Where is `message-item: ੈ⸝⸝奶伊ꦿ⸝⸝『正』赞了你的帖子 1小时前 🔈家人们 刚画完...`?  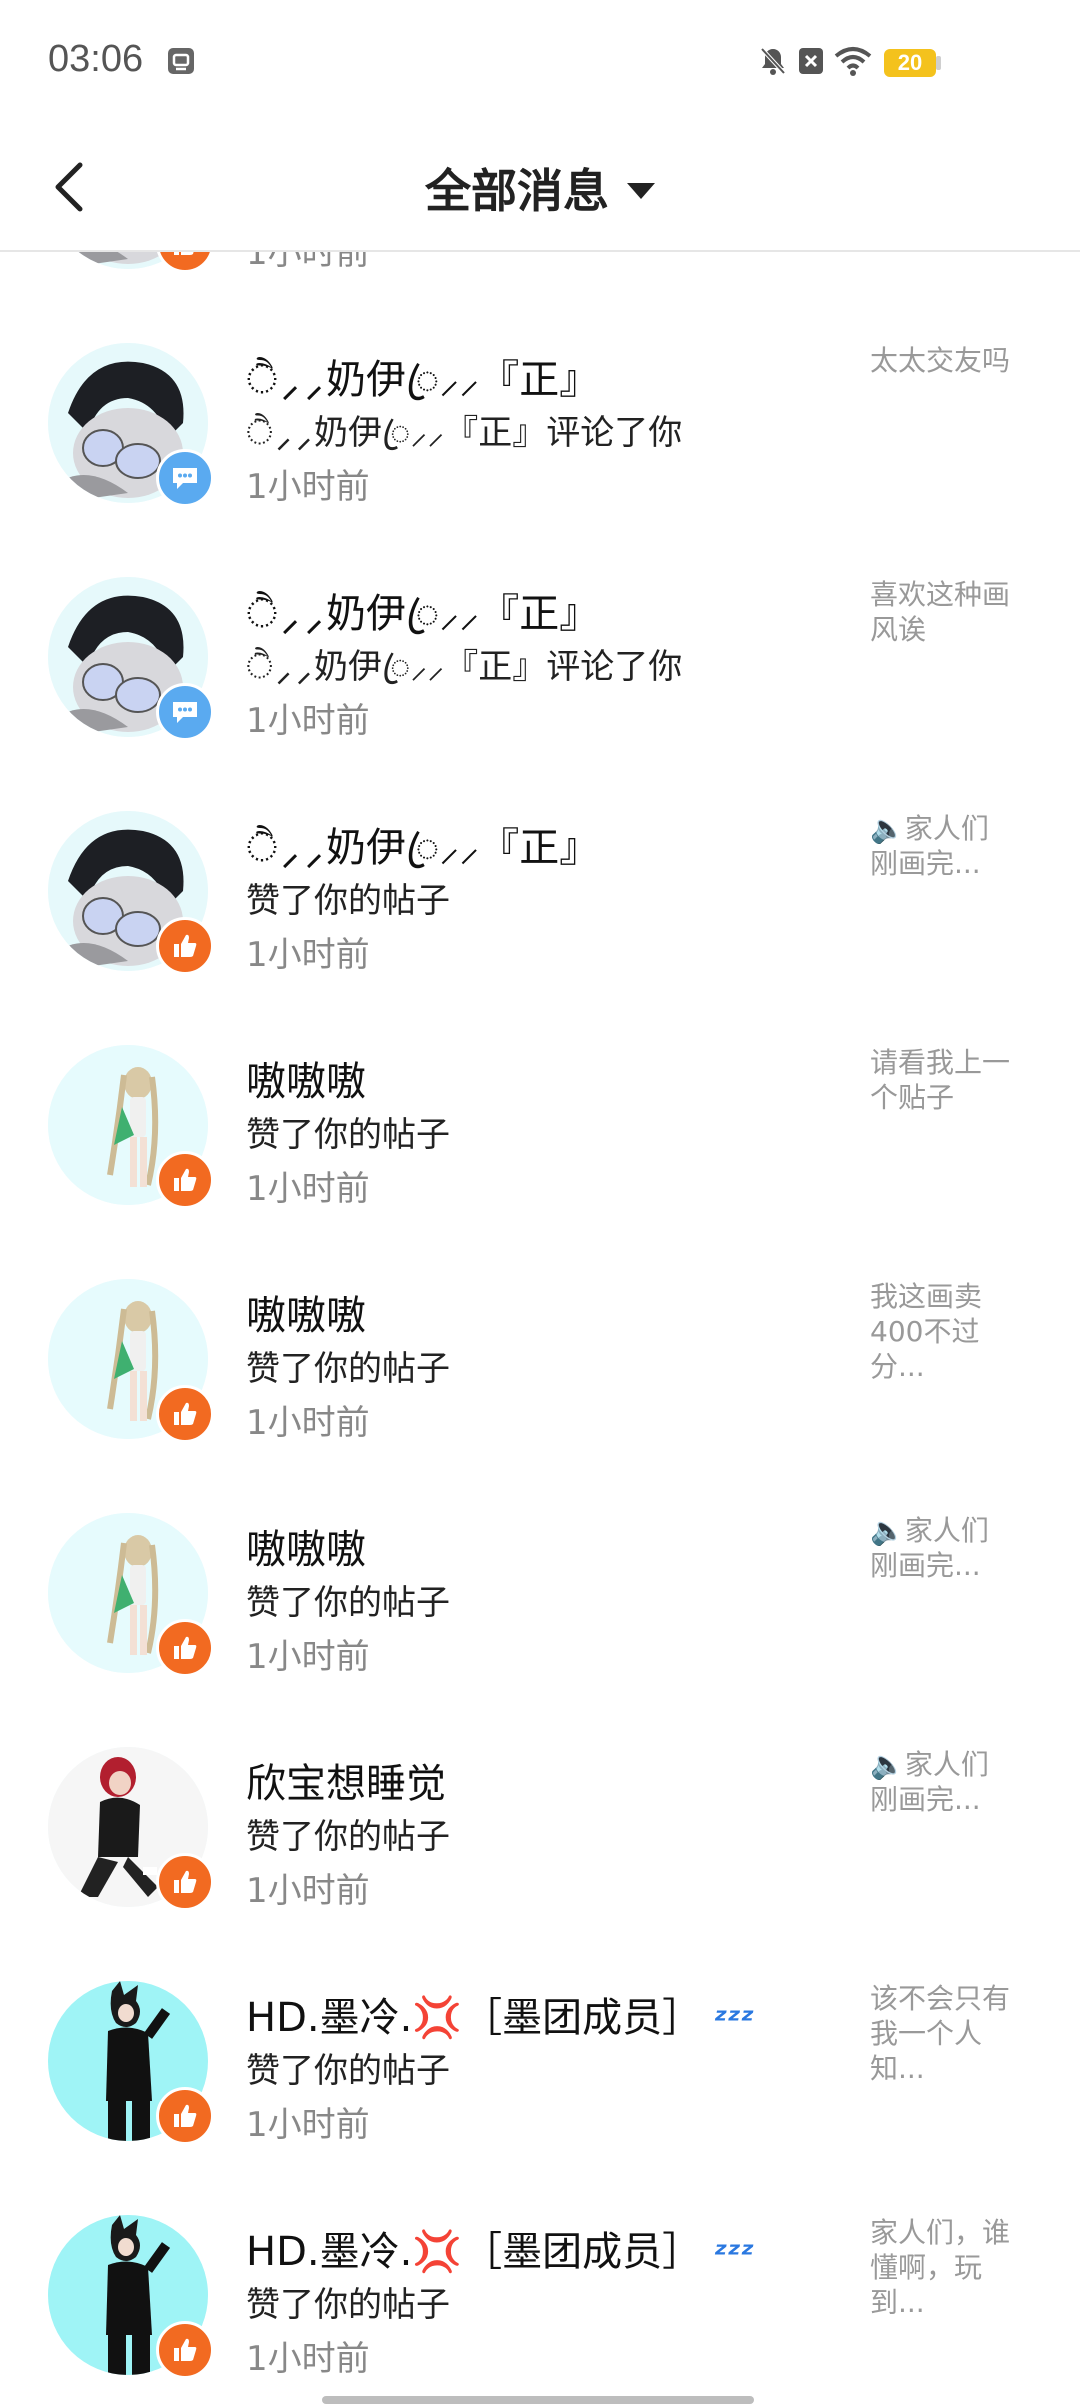
message-item: ੈ⸝⸝奶伊ꦿ⸝⸝『正』赞了你的帖子 1小时前 🔈家人们 刚画完... is located at coordinates (540, 928).